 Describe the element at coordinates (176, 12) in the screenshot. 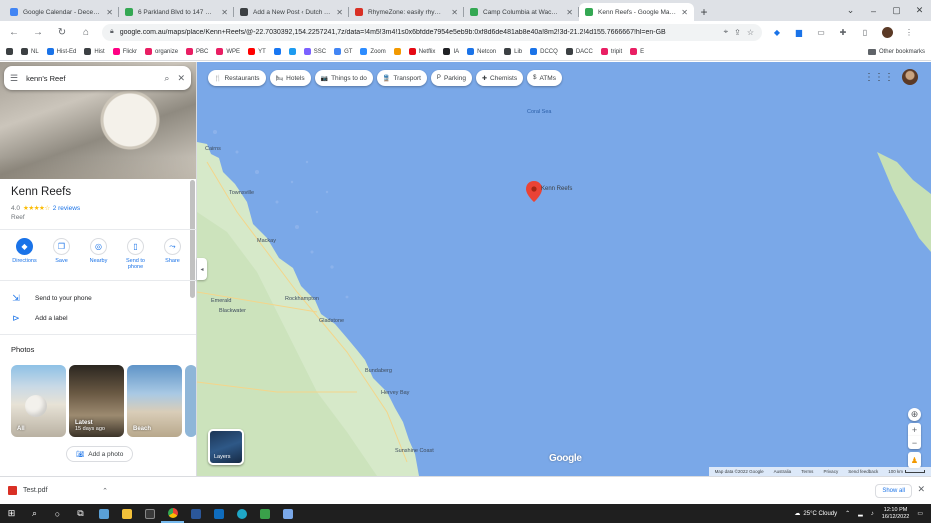

I see `browser-tab: 6 Parkland Blvd to 147 Oldfield ✕` at that location.